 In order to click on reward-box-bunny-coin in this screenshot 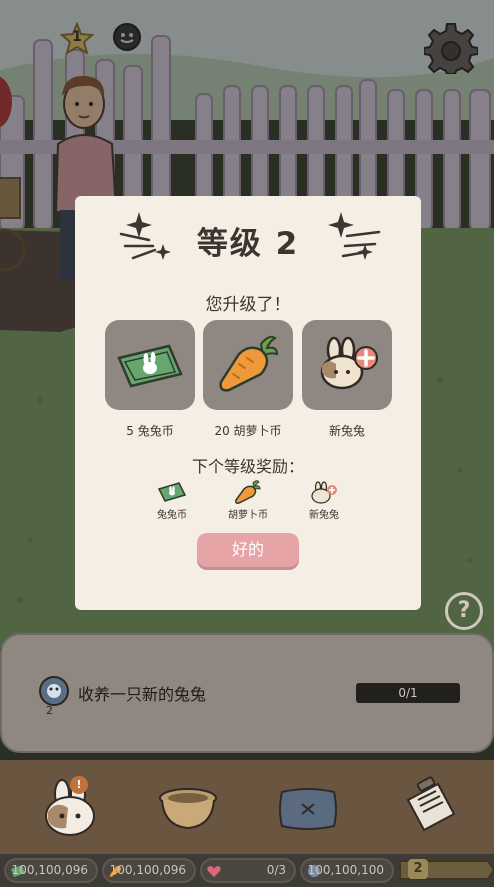, I will do `click(150, 365)`.